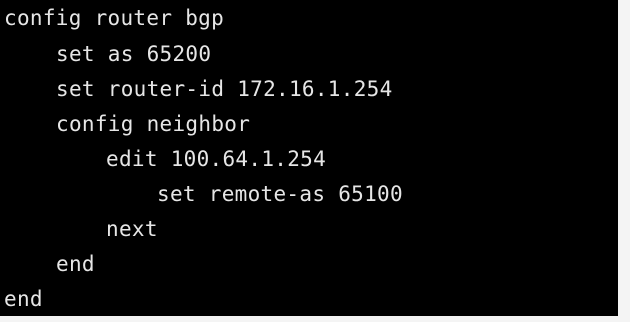 This screenshot has width=630, height=322. I want to click on config-line-next: next, so click(132, 229).